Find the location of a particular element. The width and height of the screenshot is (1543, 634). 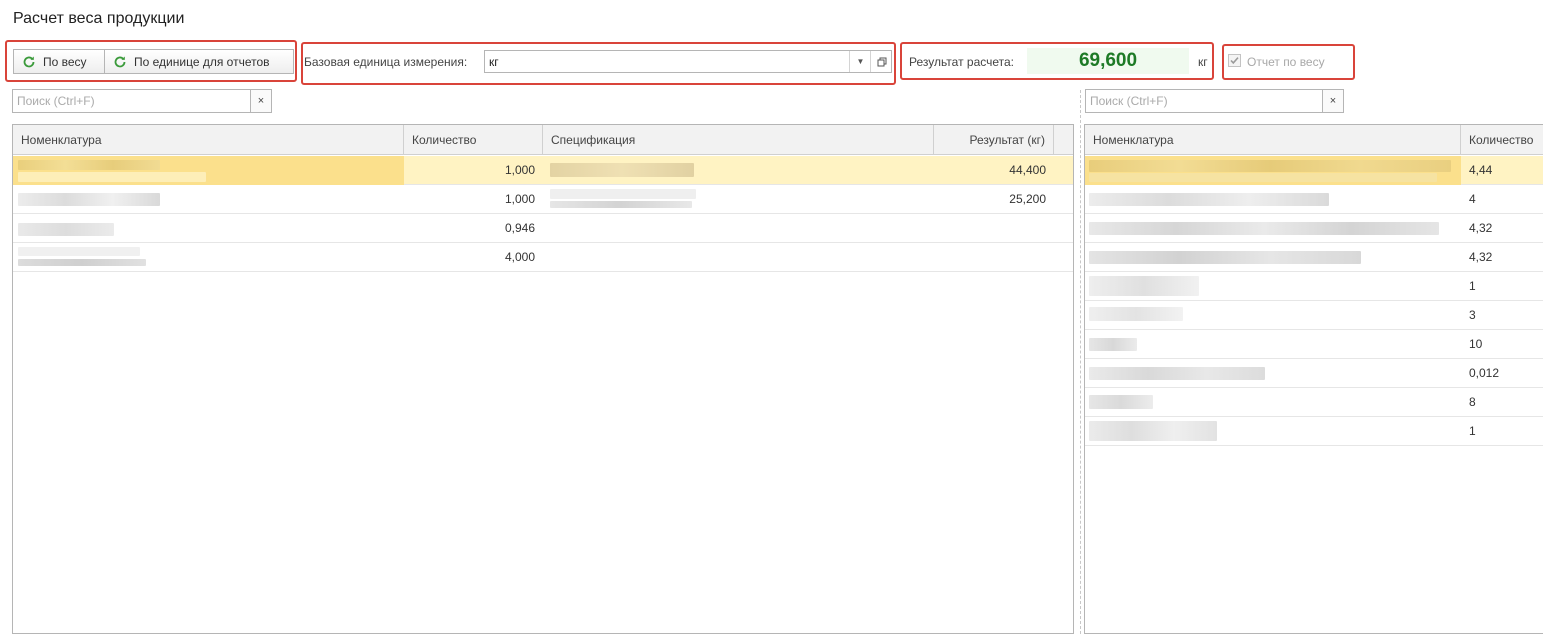

result-unit: кг is located at coordinates (1203, 62).